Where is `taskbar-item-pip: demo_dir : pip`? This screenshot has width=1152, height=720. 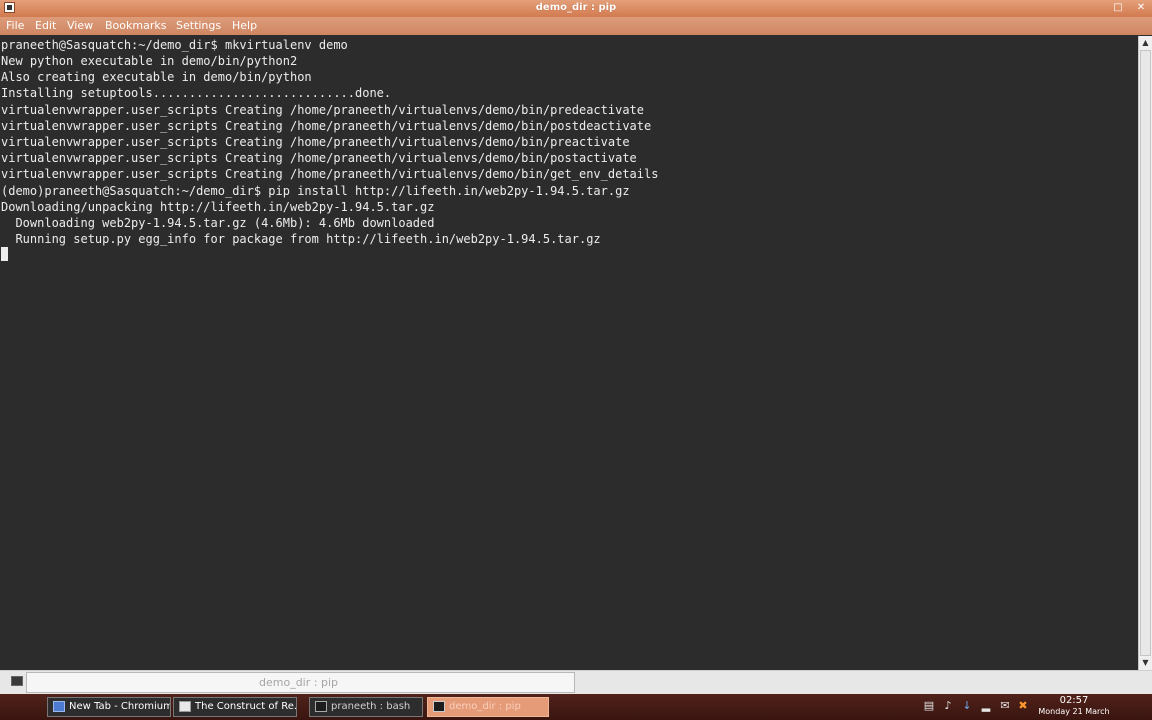
taskbar-item-pip: demo_dir : pip is located at coordinates (488, 707).